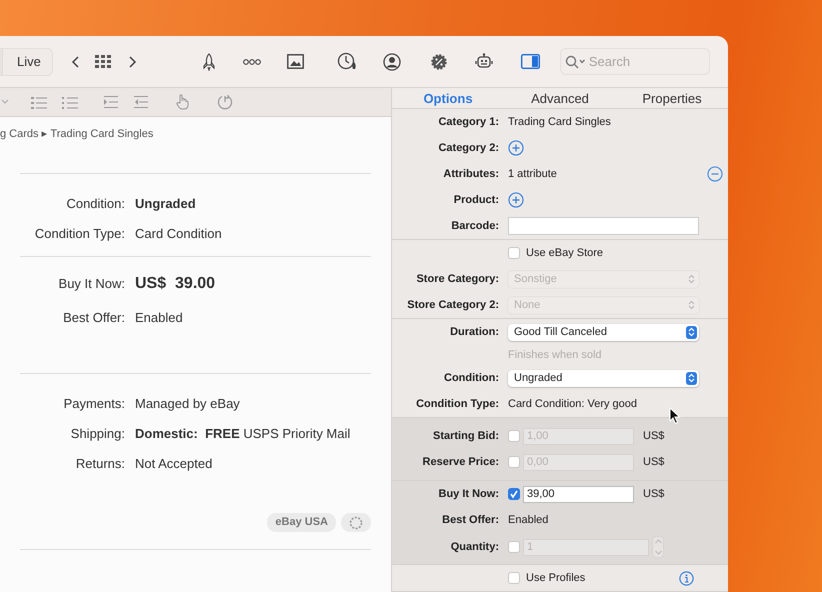 The image size is (822, 592). I want to click on popup-button: Ungraded, so click(603, 378).